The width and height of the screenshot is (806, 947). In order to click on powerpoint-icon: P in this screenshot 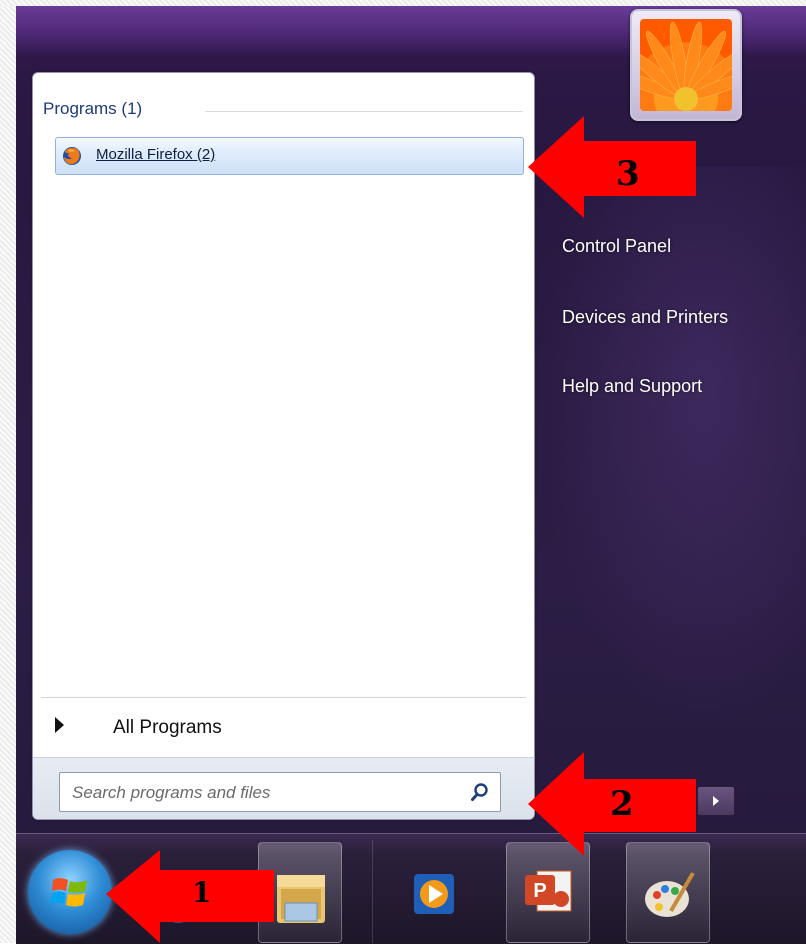, I will do `click(548, 891)`.